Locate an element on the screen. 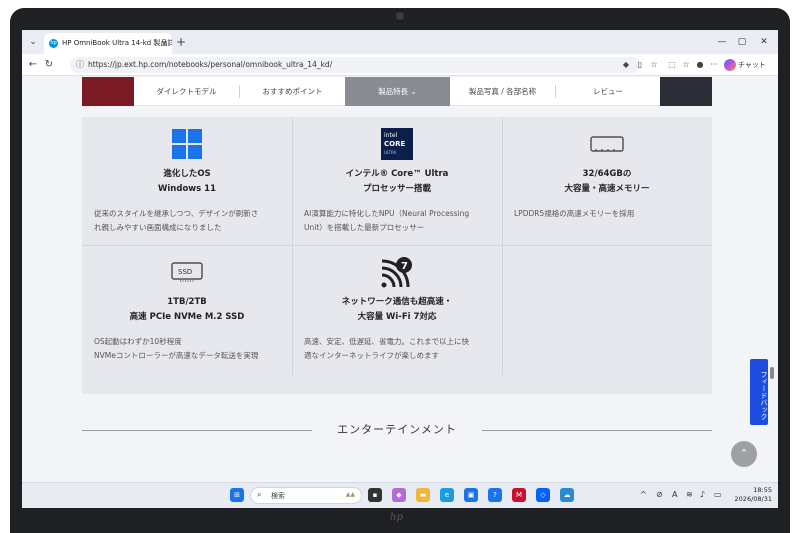 This screenshot has height=533, width=800. tray-chevron-icon: ^ is located at coordinates (643, 495).